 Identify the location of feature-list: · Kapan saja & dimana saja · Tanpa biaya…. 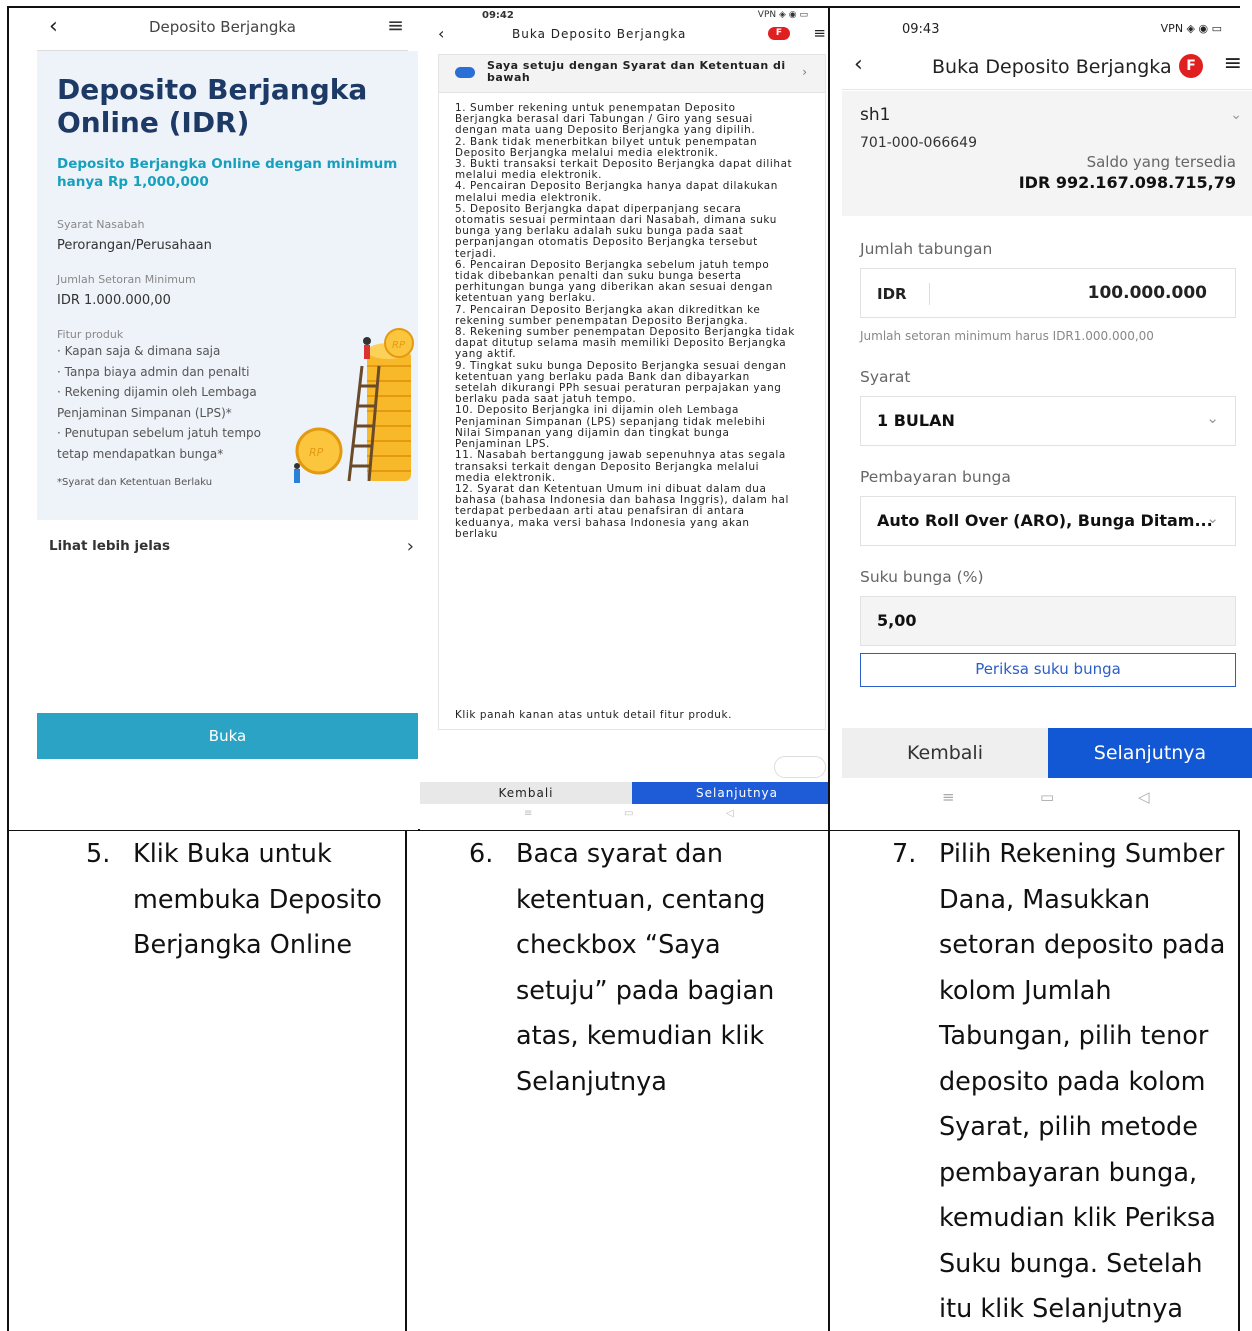
(167, 402).